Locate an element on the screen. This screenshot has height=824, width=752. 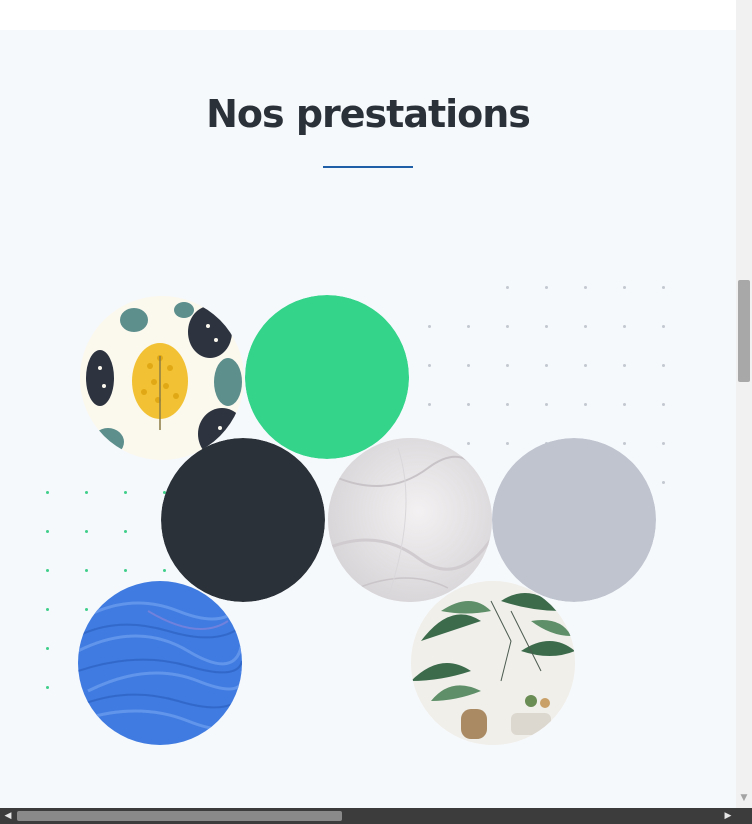
grey-color-circle is located at coordinates (574, 520).